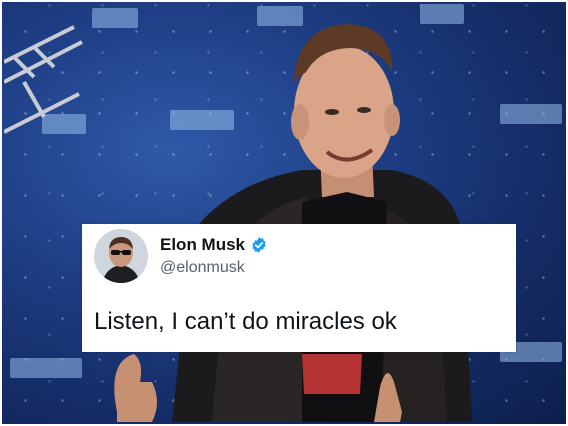  I want to click on avatar, so click(121, 256).